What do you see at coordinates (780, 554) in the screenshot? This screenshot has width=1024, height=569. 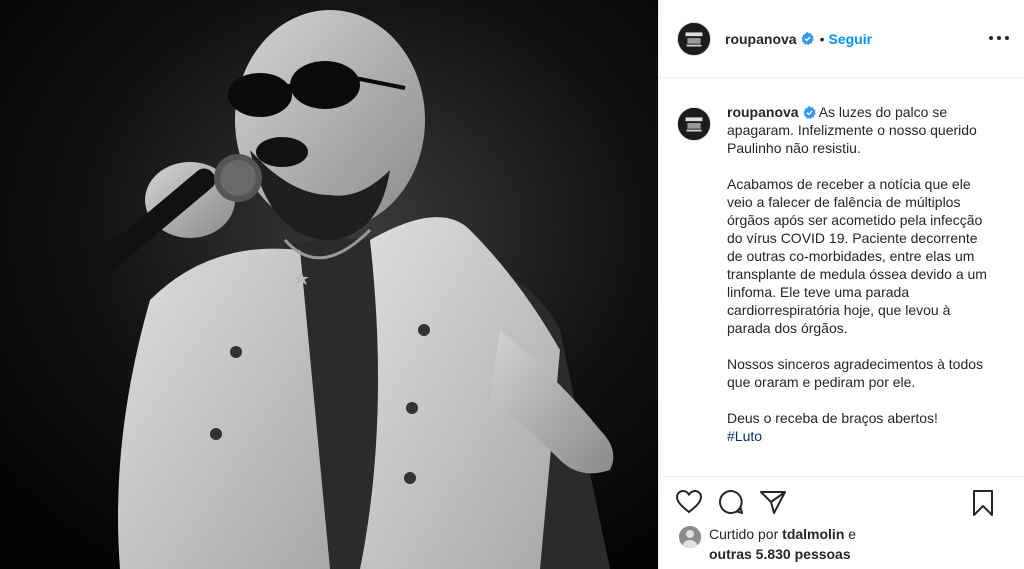 I see `likes-others-count: outras 5.830 pessoas` at bounding box center [780, 554].